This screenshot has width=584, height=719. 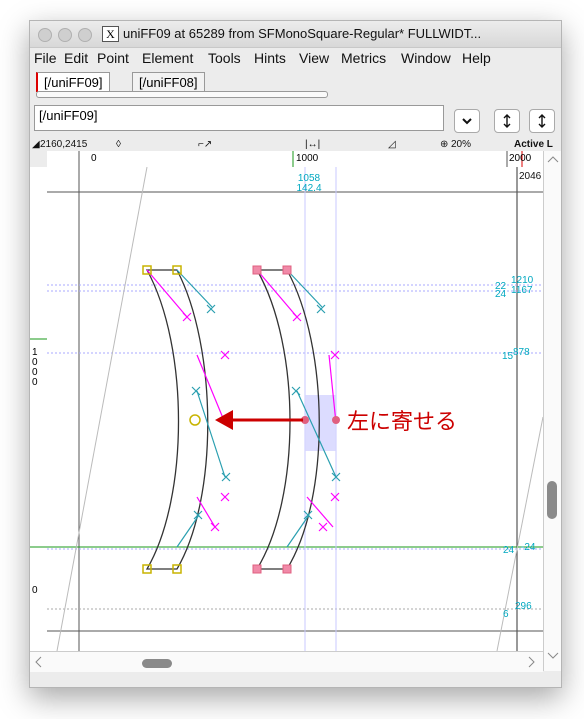 I want to click on ruler-label-2000: 2000, so click(x=520, y=158).